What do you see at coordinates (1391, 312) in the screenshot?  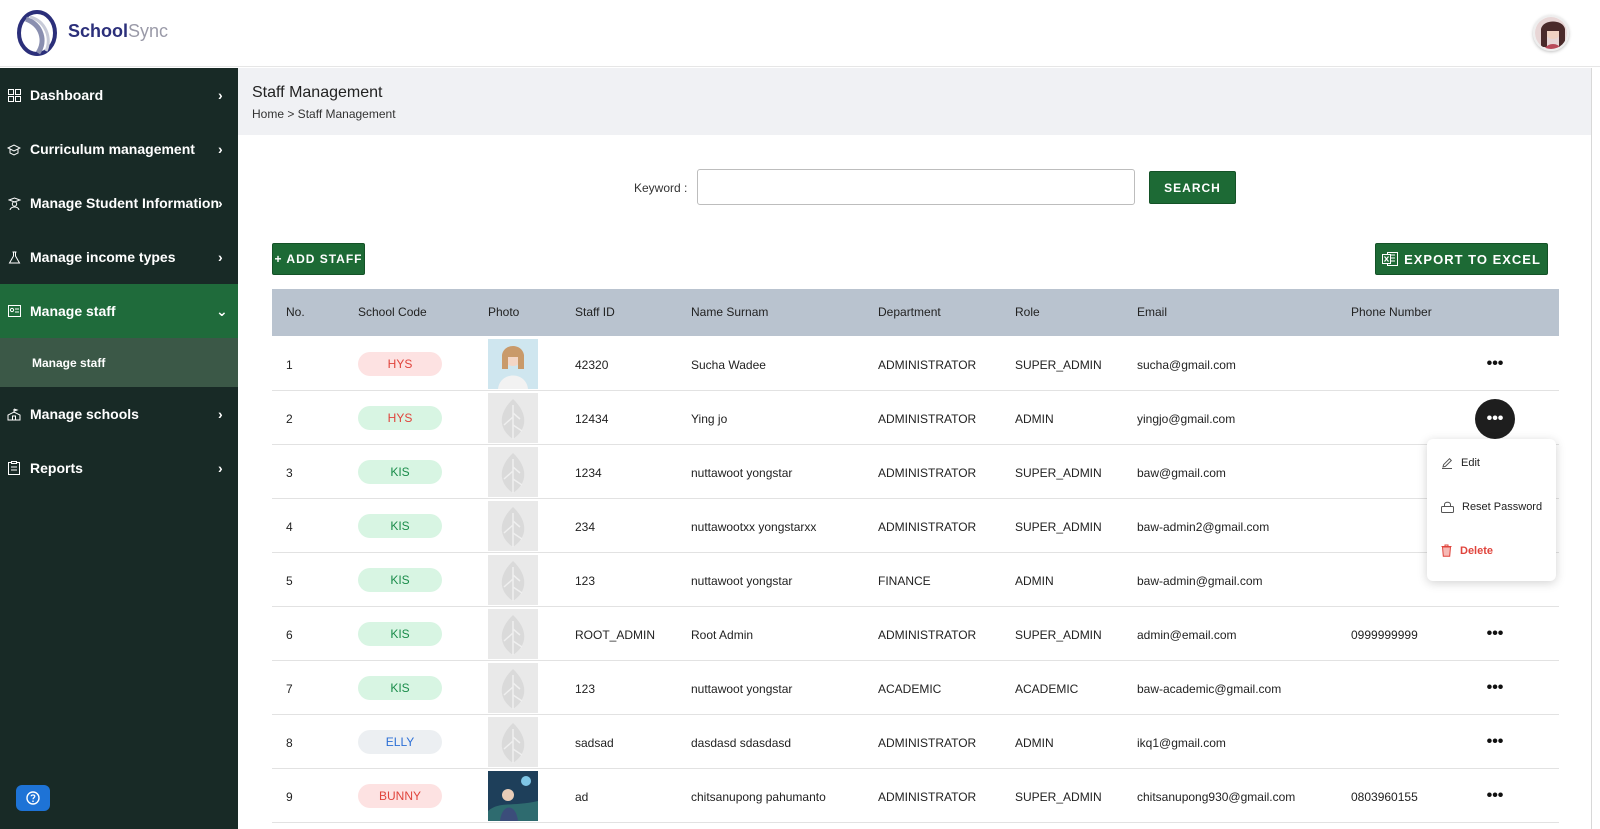 I see `column-header-phone: Phone Number` at bounding box center [1391, 312].